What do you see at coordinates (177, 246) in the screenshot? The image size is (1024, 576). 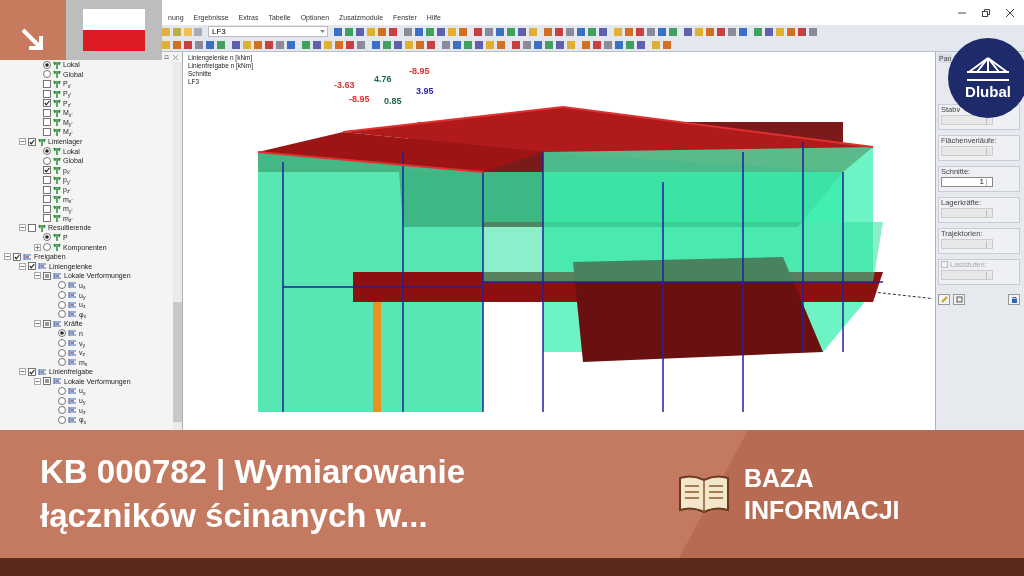 I see `scrollbar` at bounding box center [177, 246].